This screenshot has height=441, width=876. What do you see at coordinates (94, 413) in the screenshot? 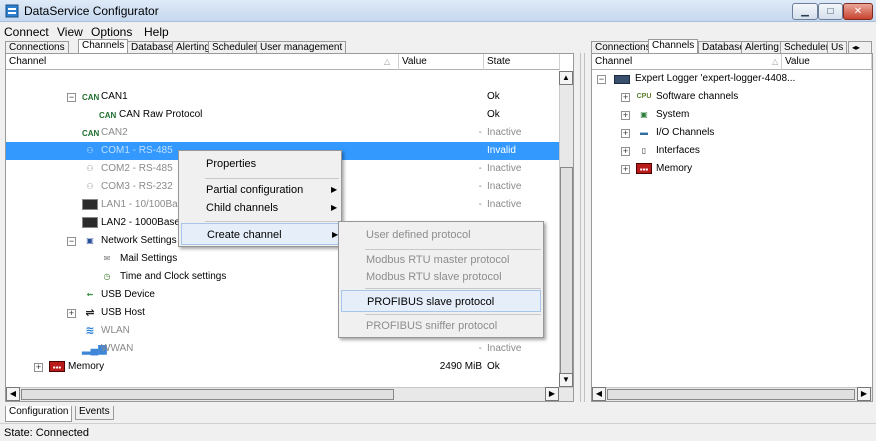
I see `tab-events: Events` at bounding box center [94, 413].